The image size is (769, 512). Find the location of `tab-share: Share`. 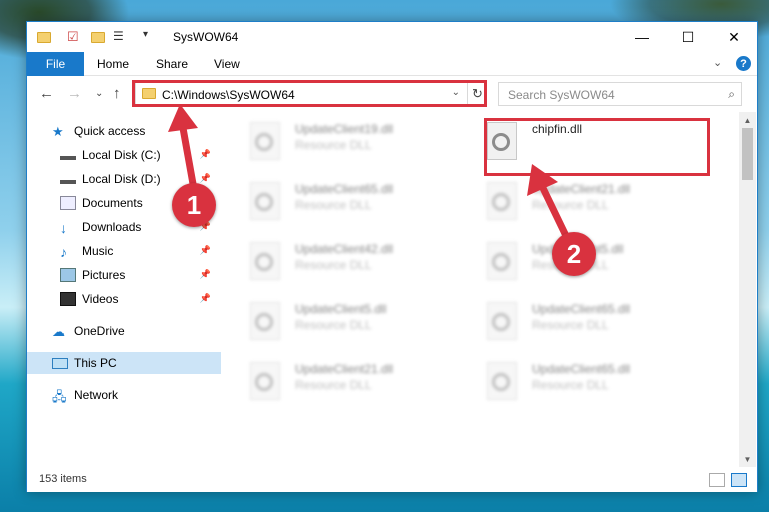

tab-share: Share is located at coordinates (172, 64).